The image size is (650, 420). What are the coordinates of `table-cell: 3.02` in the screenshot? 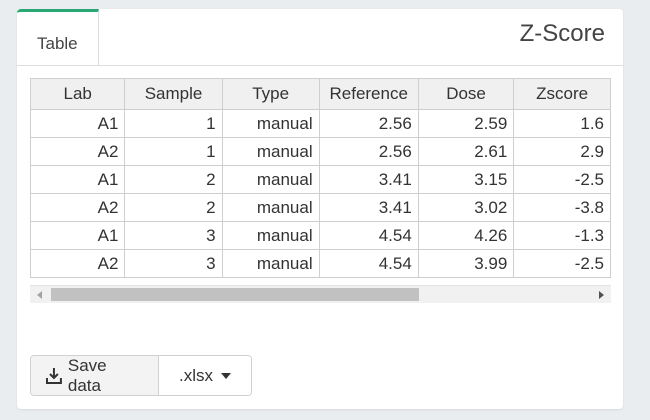 It's located at (466, 207).